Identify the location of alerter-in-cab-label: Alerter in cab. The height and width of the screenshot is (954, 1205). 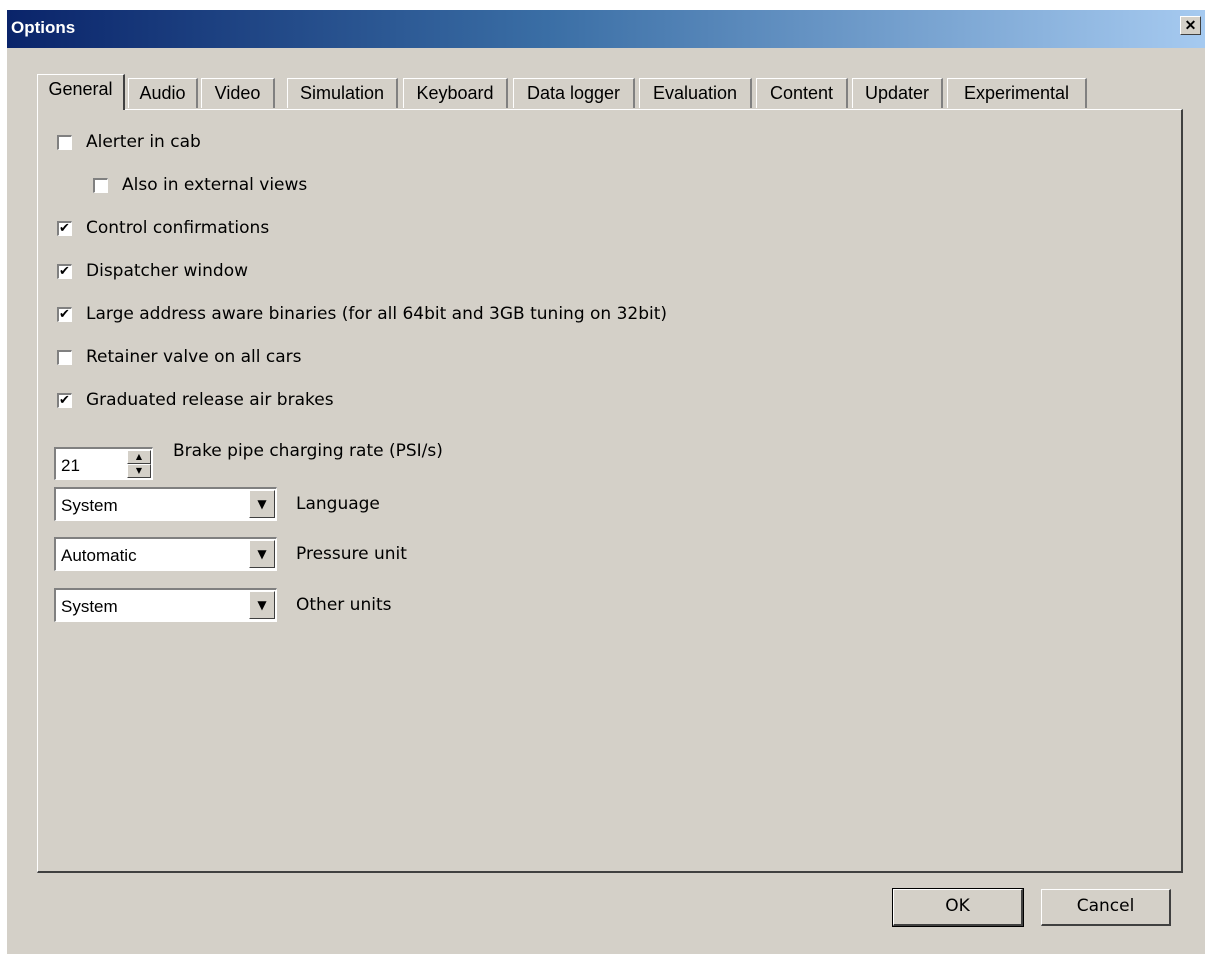
(143, 142).